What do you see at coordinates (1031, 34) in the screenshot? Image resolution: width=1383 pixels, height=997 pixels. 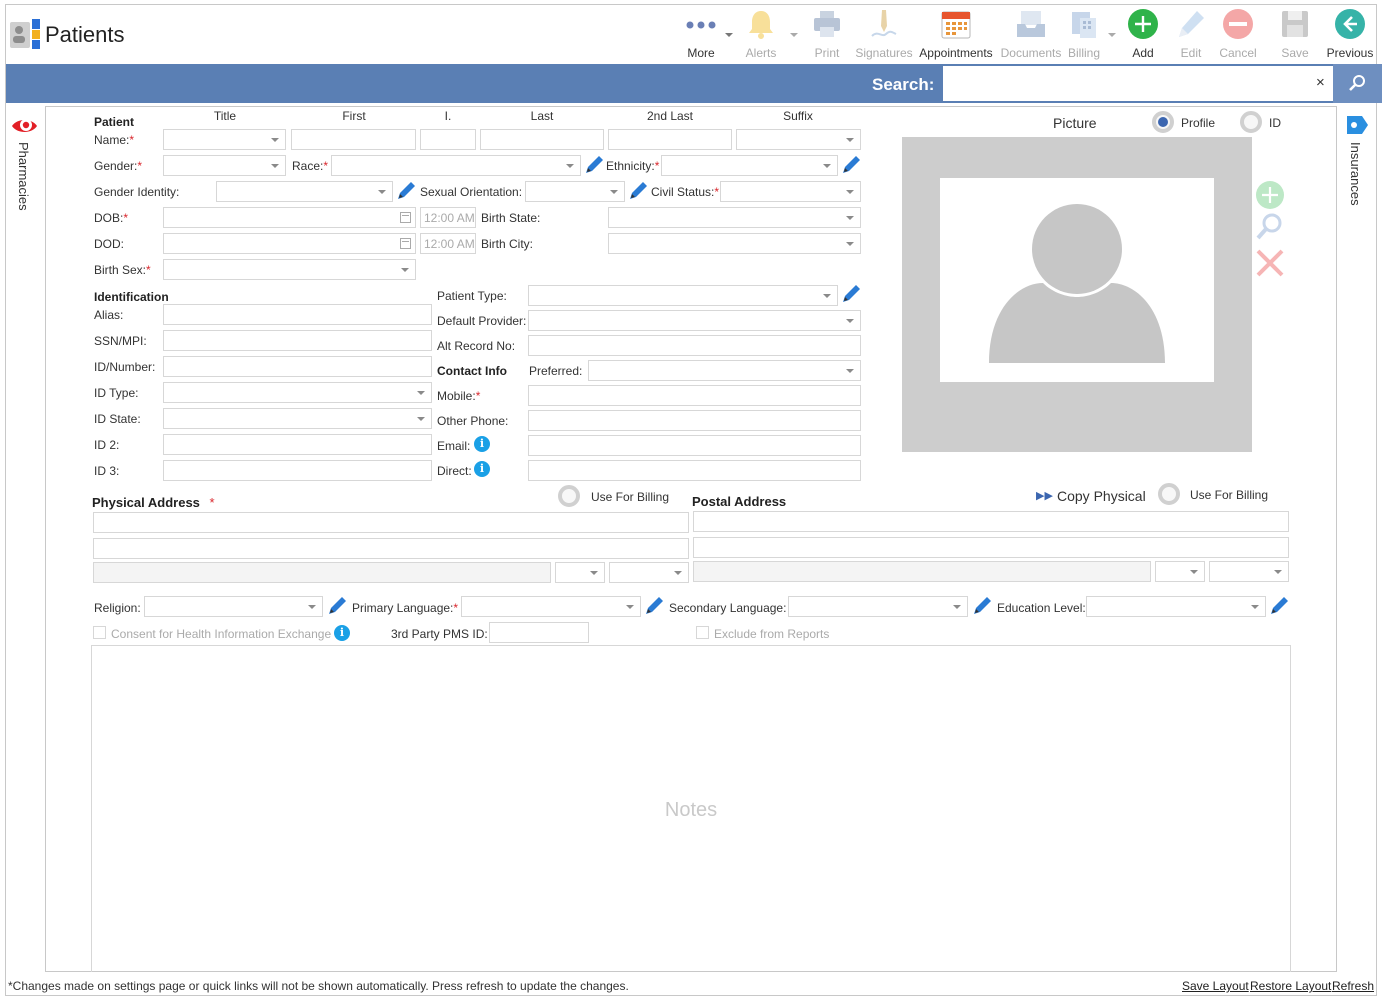 I see `documents-button: Documents` at bounding box center [1031, 34].